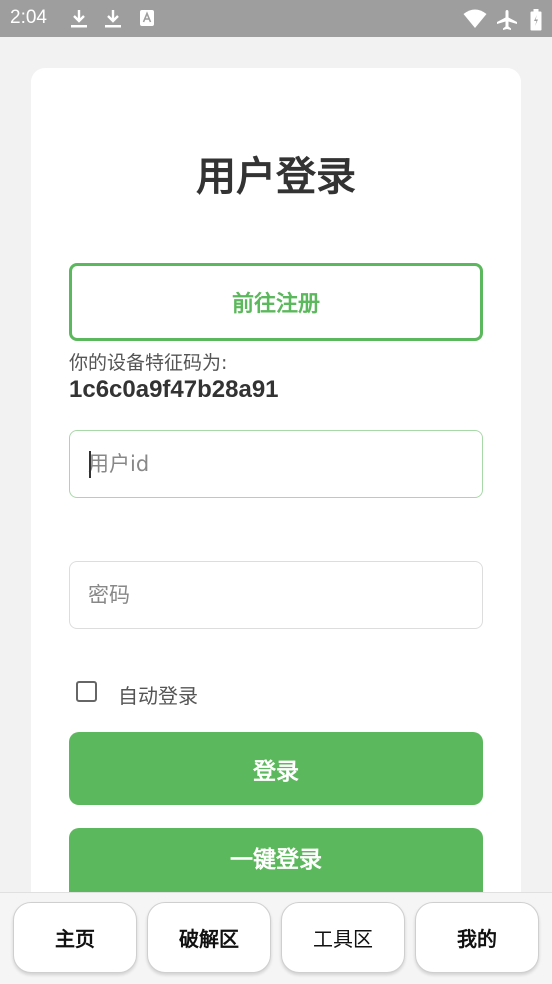  Describe the element at coordinates (276, 464) in the screenshot. I see `user-id-input` at that location.